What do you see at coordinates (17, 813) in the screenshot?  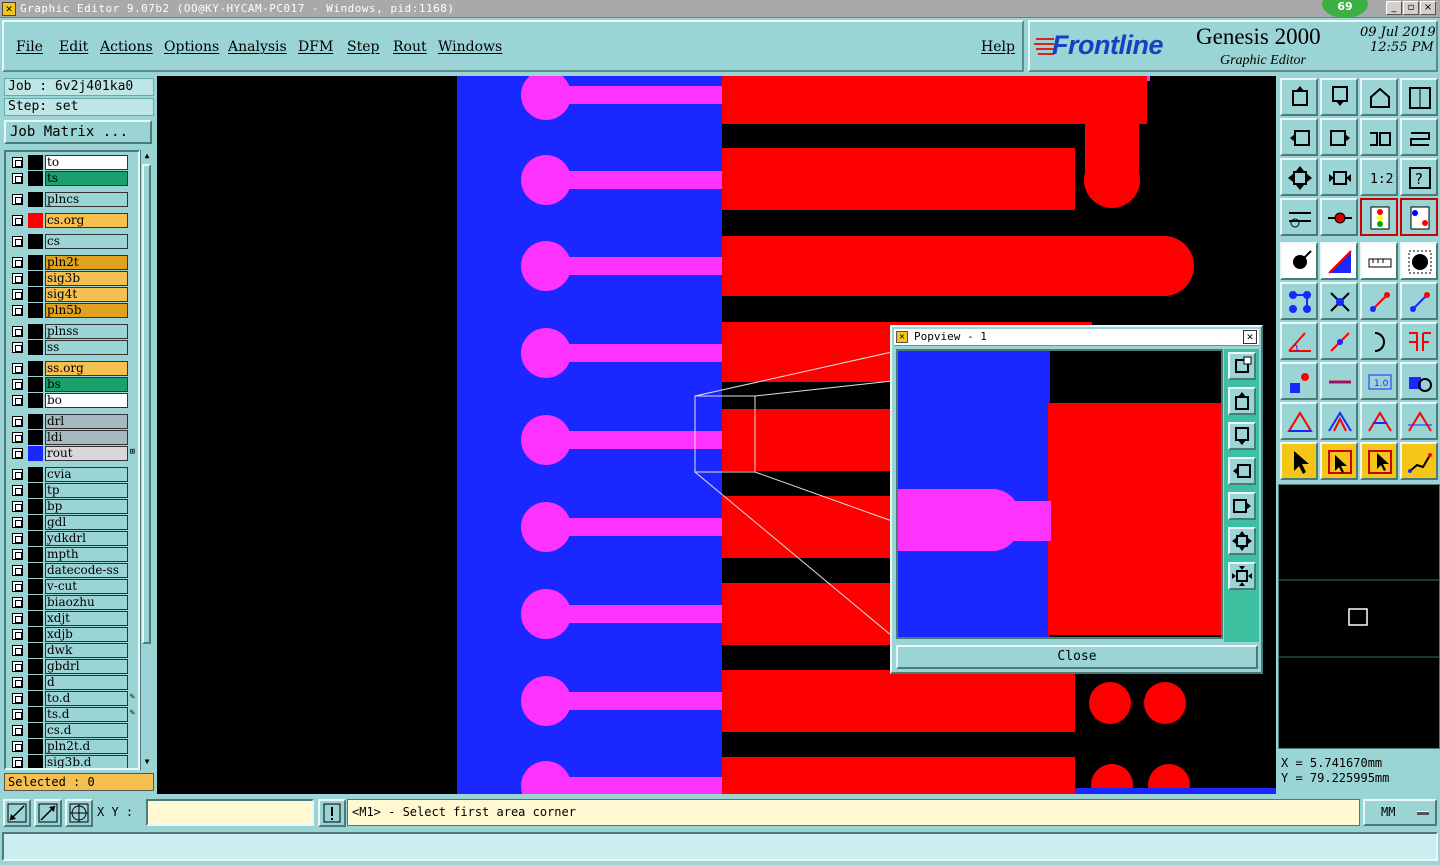 I see `zoom-area-icon` at bounding box center [17, 813].